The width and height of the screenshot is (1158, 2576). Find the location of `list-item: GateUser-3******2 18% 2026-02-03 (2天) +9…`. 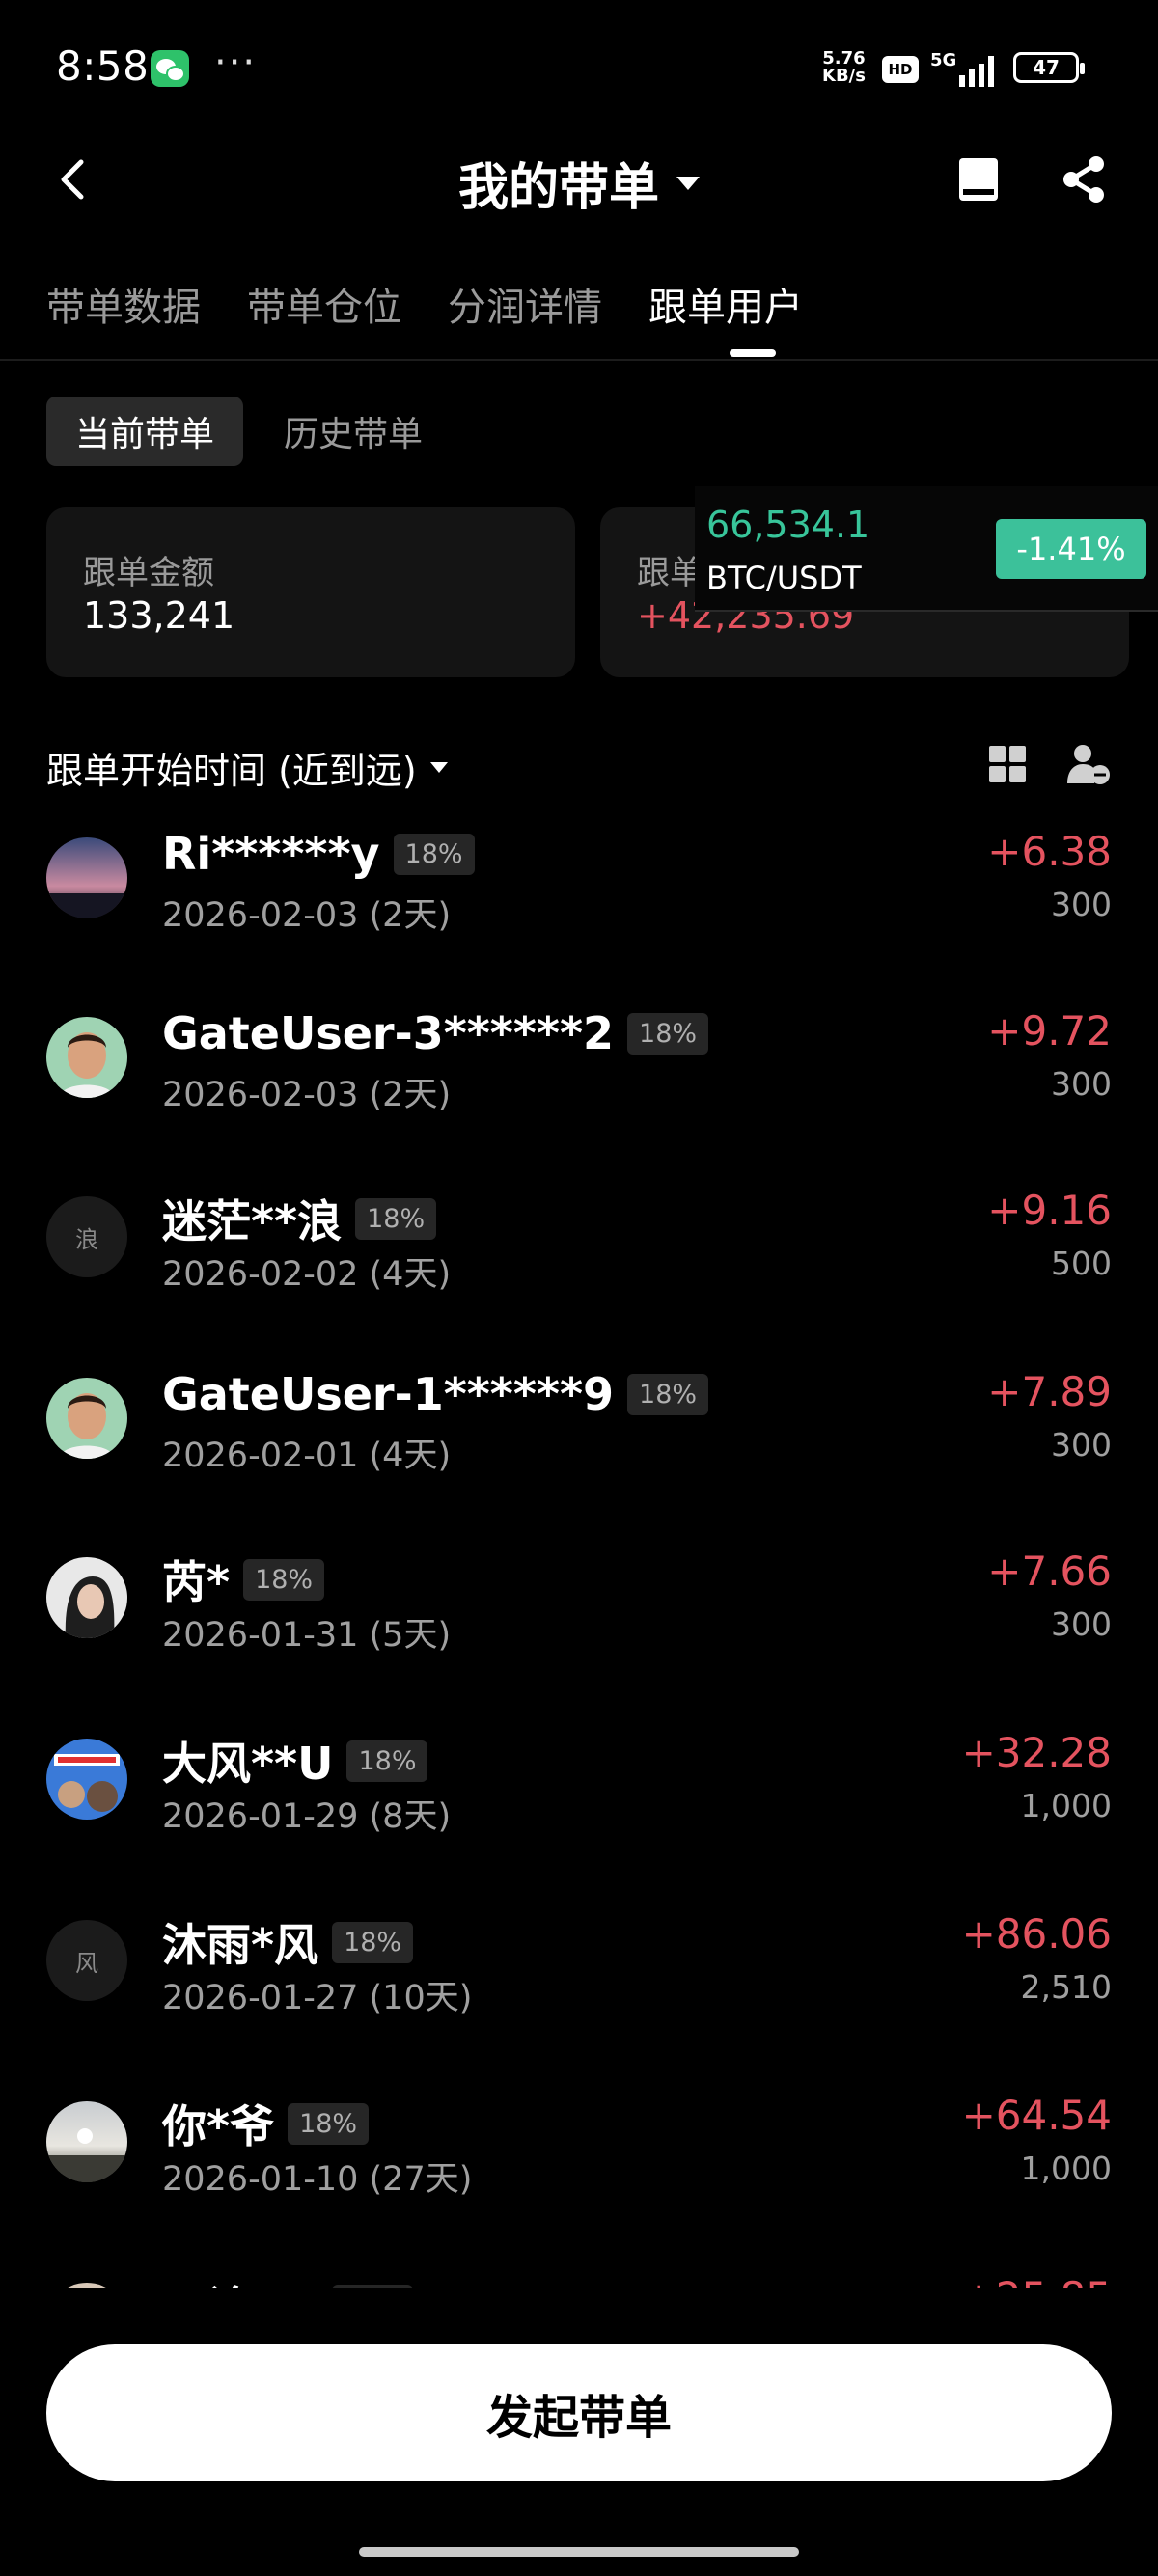

list-item: GateUser-3******2 18% 2026-02-03 (2天) +9… is located at coordinates (579, 1090).